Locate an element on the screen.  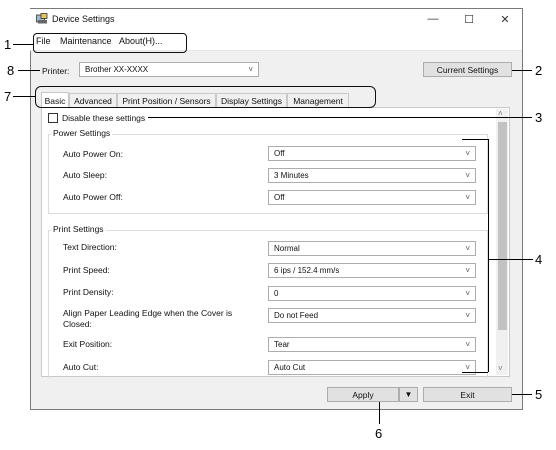
align-paper-value: Do not Feed is located at coordinates (296, 315).